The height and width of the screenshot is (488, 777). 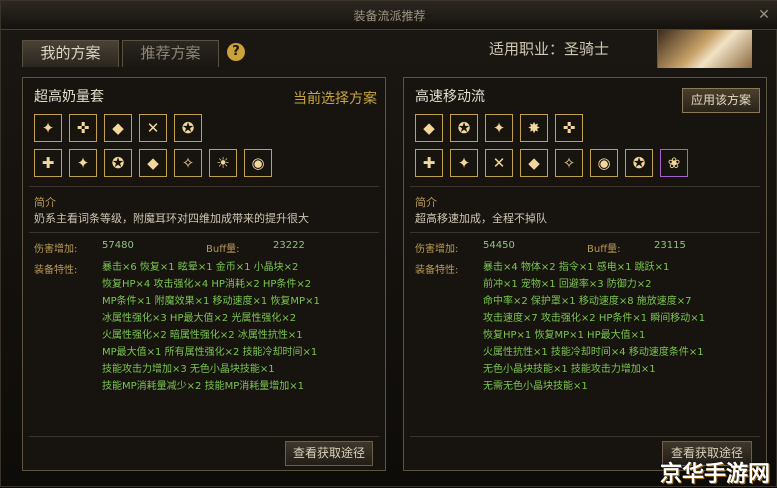 I want to click on trait-line: 命中率×2 保护罩×1 移动速度×8 施放速度×7, so click(x=587, y=301).